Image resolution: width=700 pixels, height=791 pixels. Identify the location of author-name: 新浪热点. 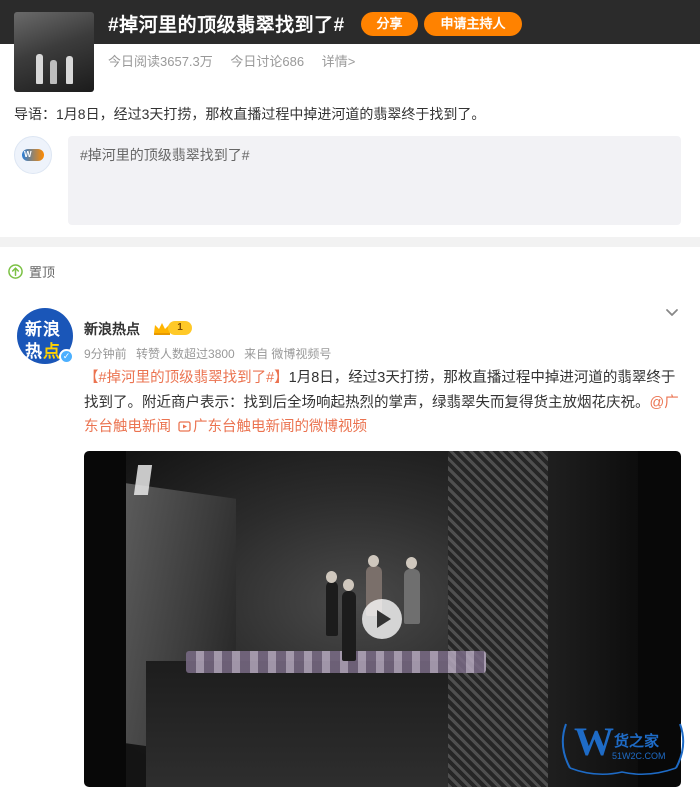
(112, 329).